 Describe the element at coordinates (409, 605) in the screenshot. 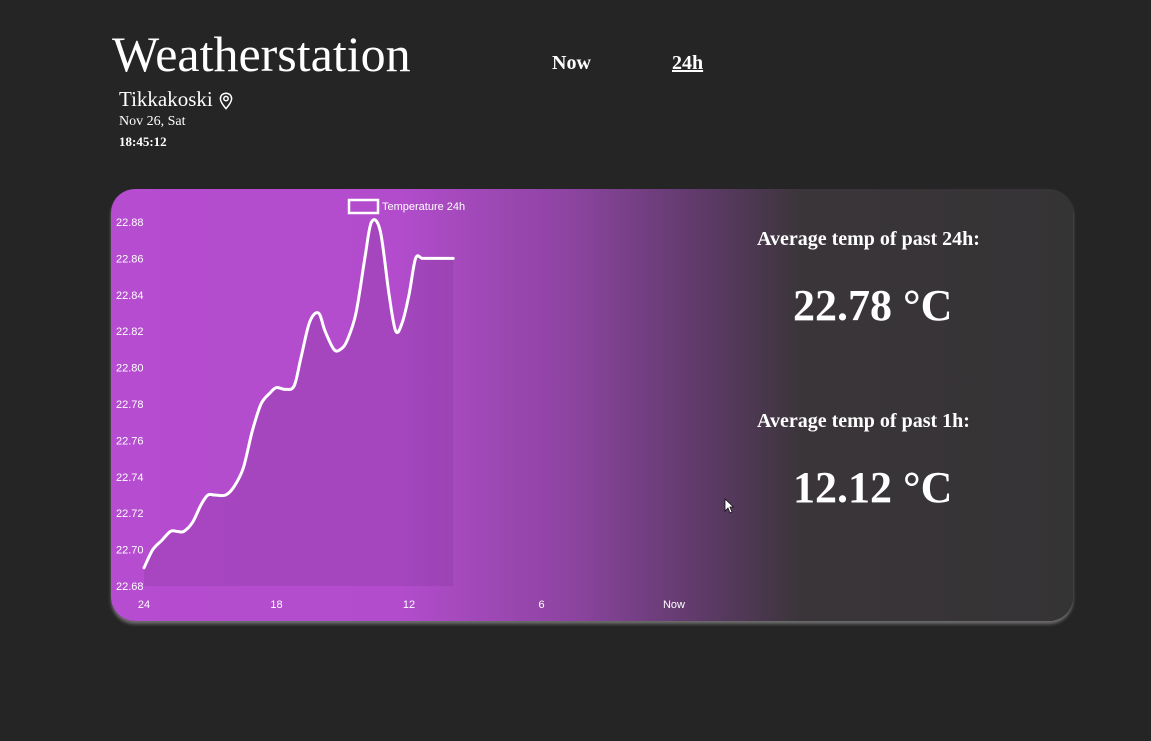

I see `x-tick-label: 12` at that location.